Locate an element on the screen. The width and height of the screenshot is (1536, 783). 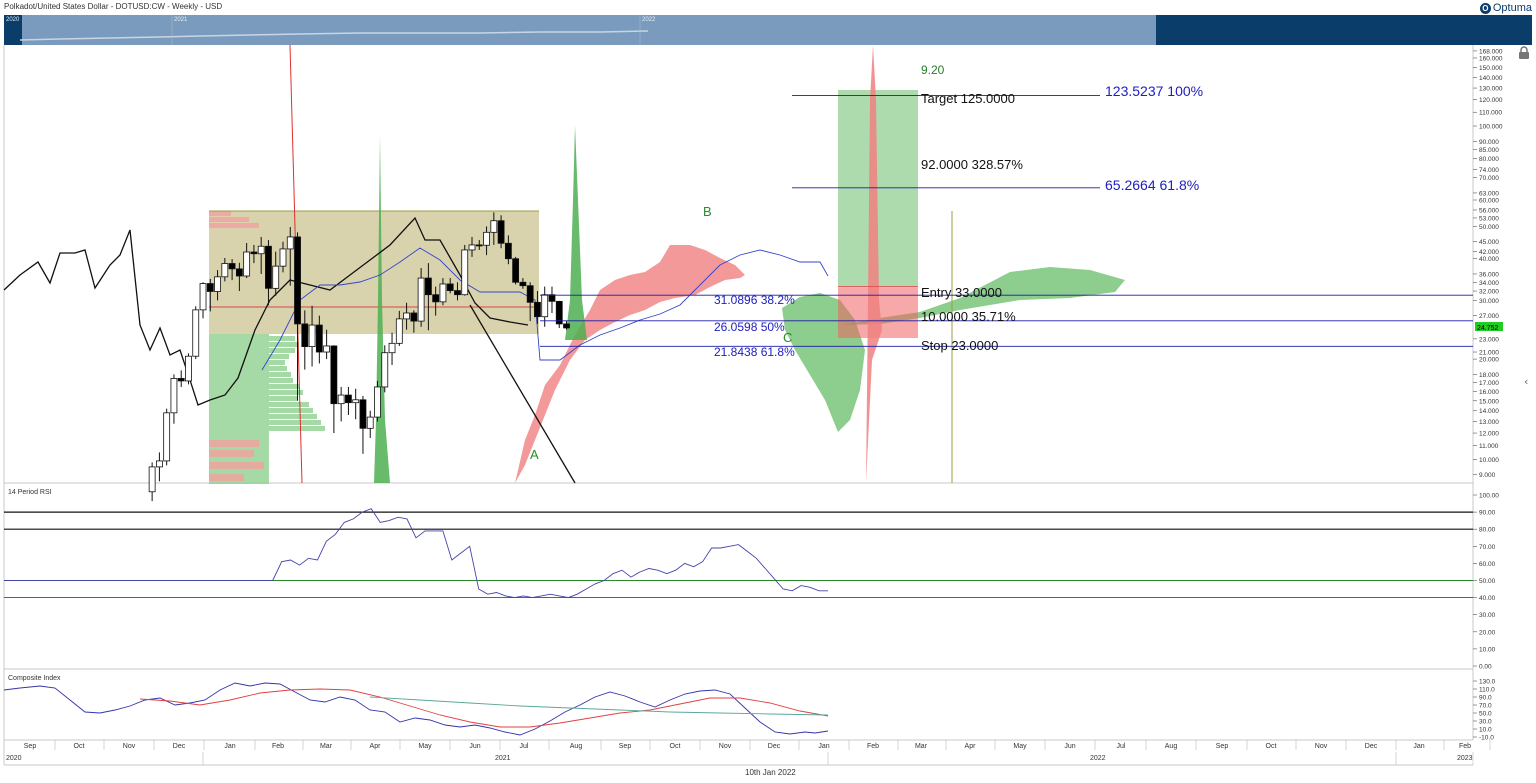
price-tick-label: 11.000 is located at coordinates (1489, 446).